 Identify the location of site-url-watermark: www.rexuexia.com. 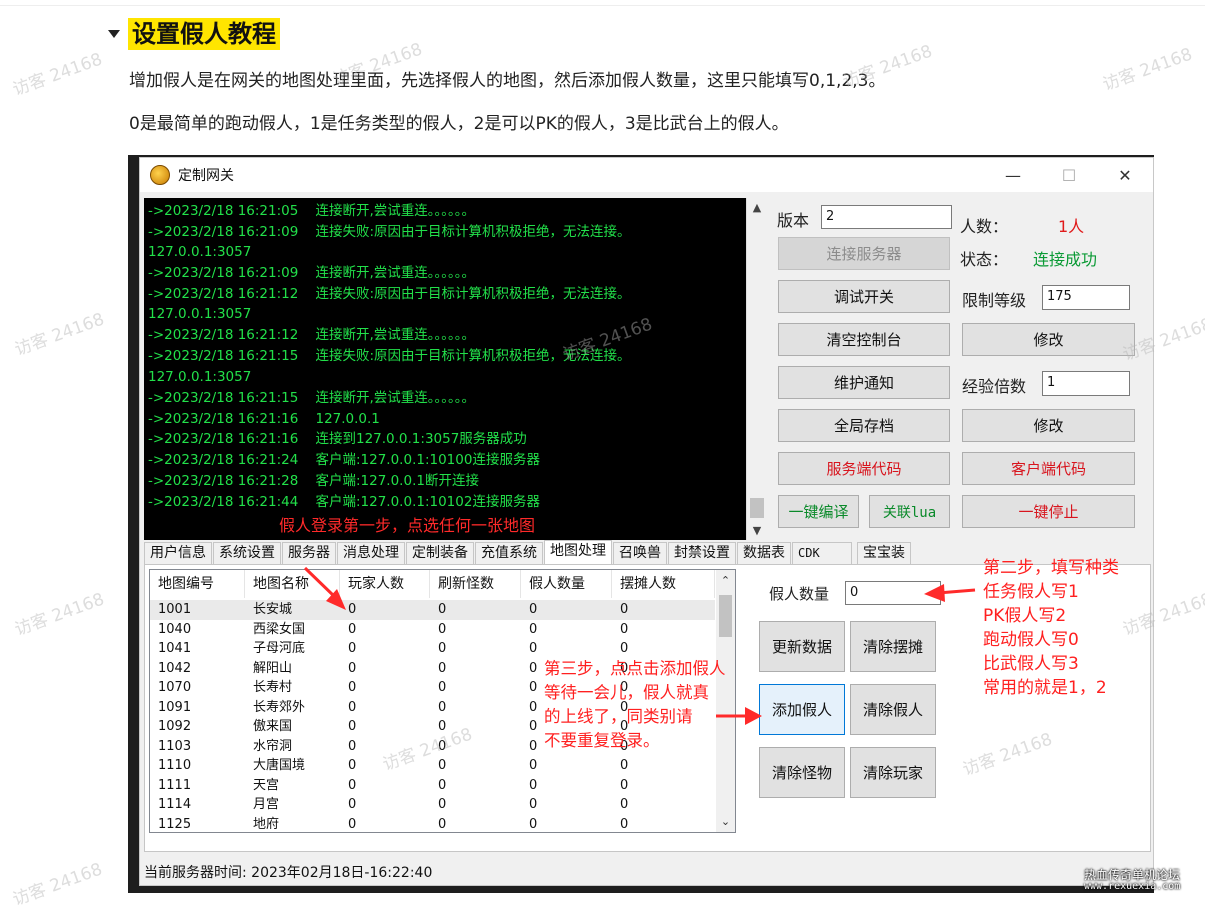
(1132, 886).